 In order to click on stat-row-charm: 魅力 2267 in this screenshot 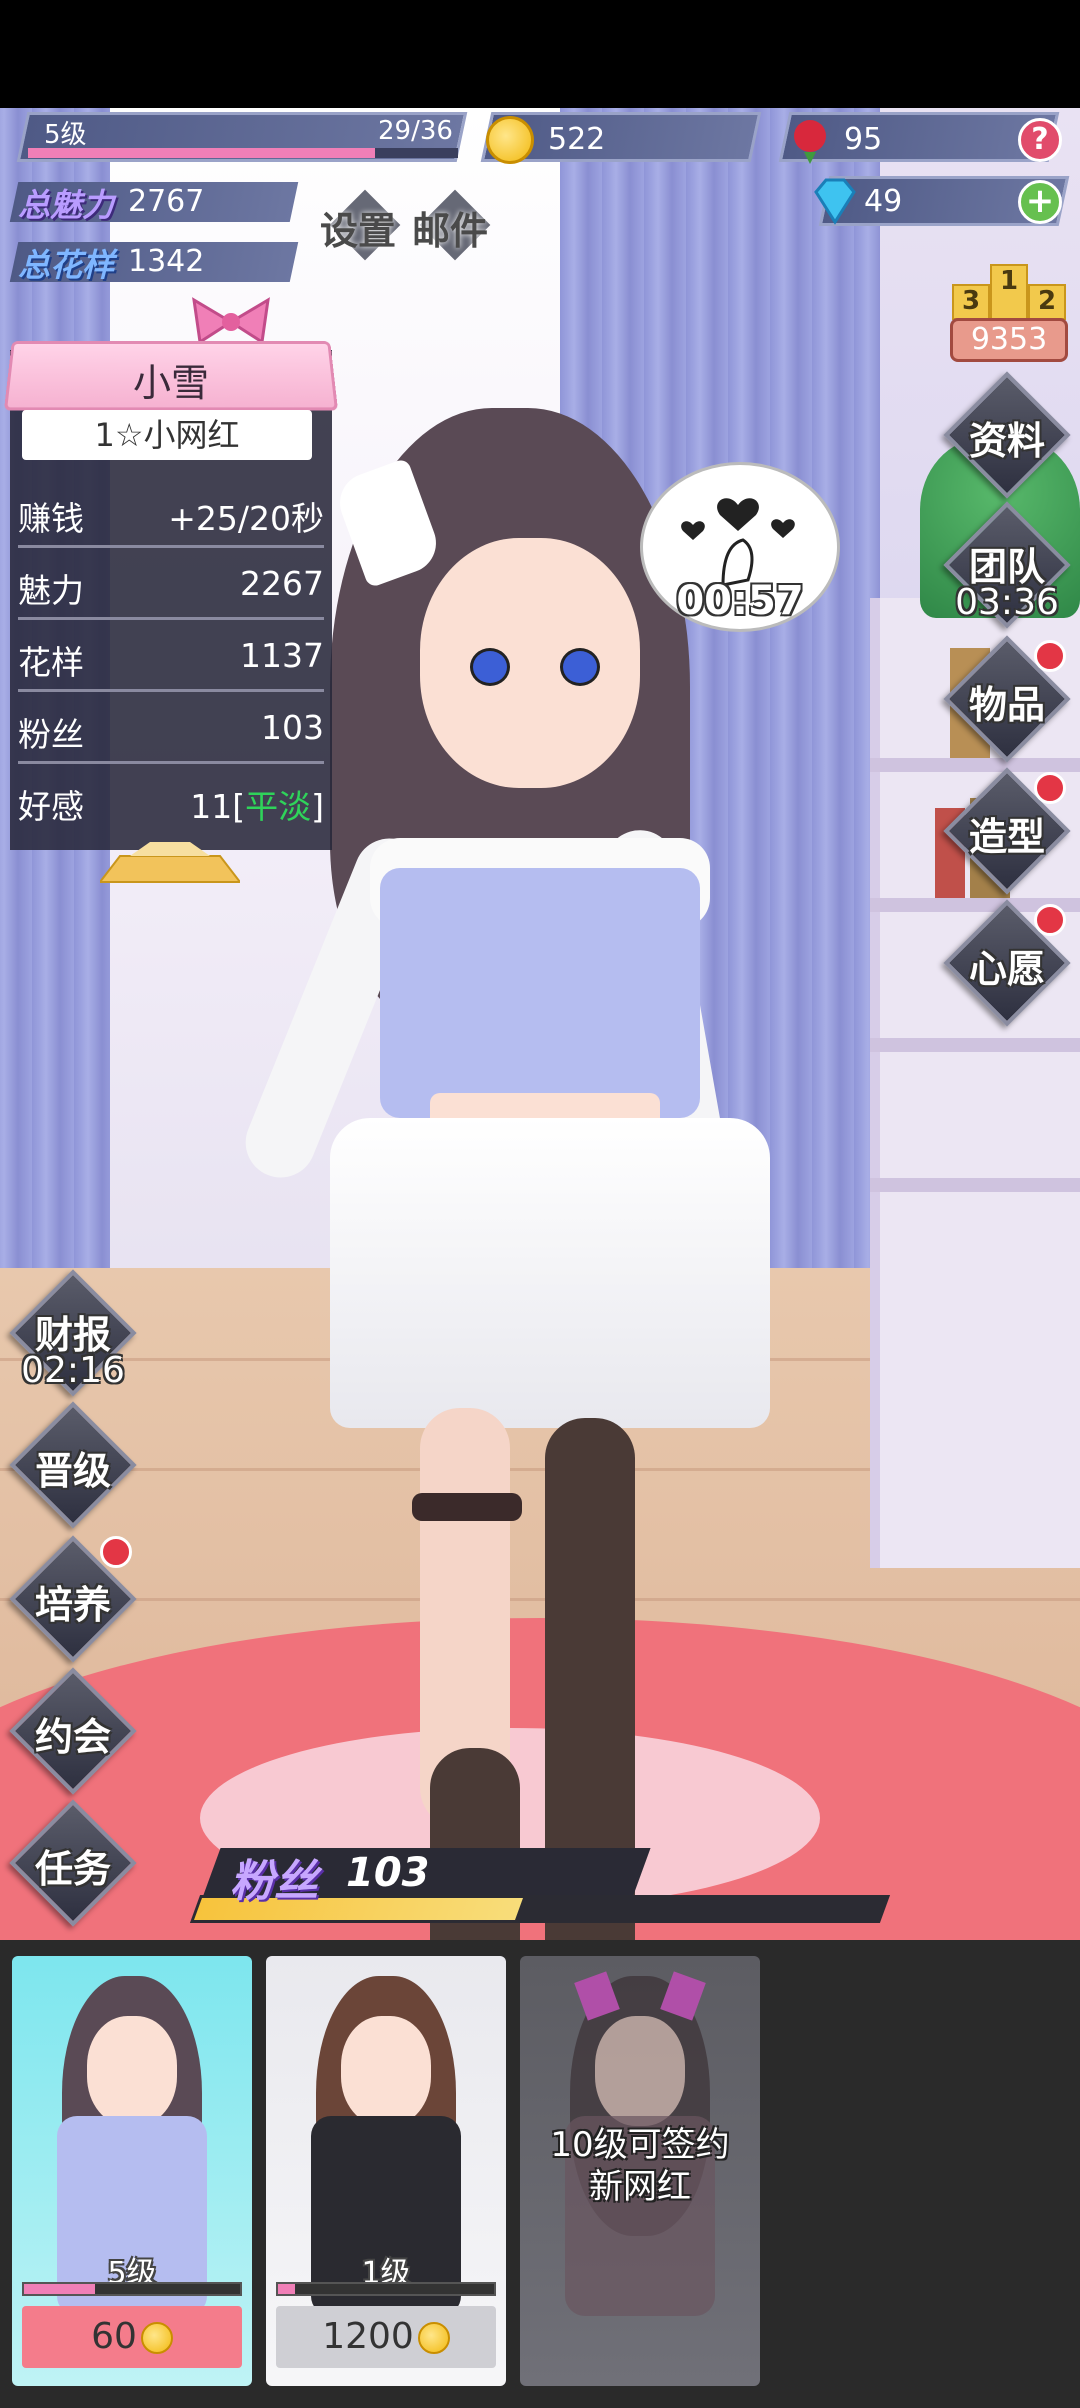, I will do `click(171, 589)`.